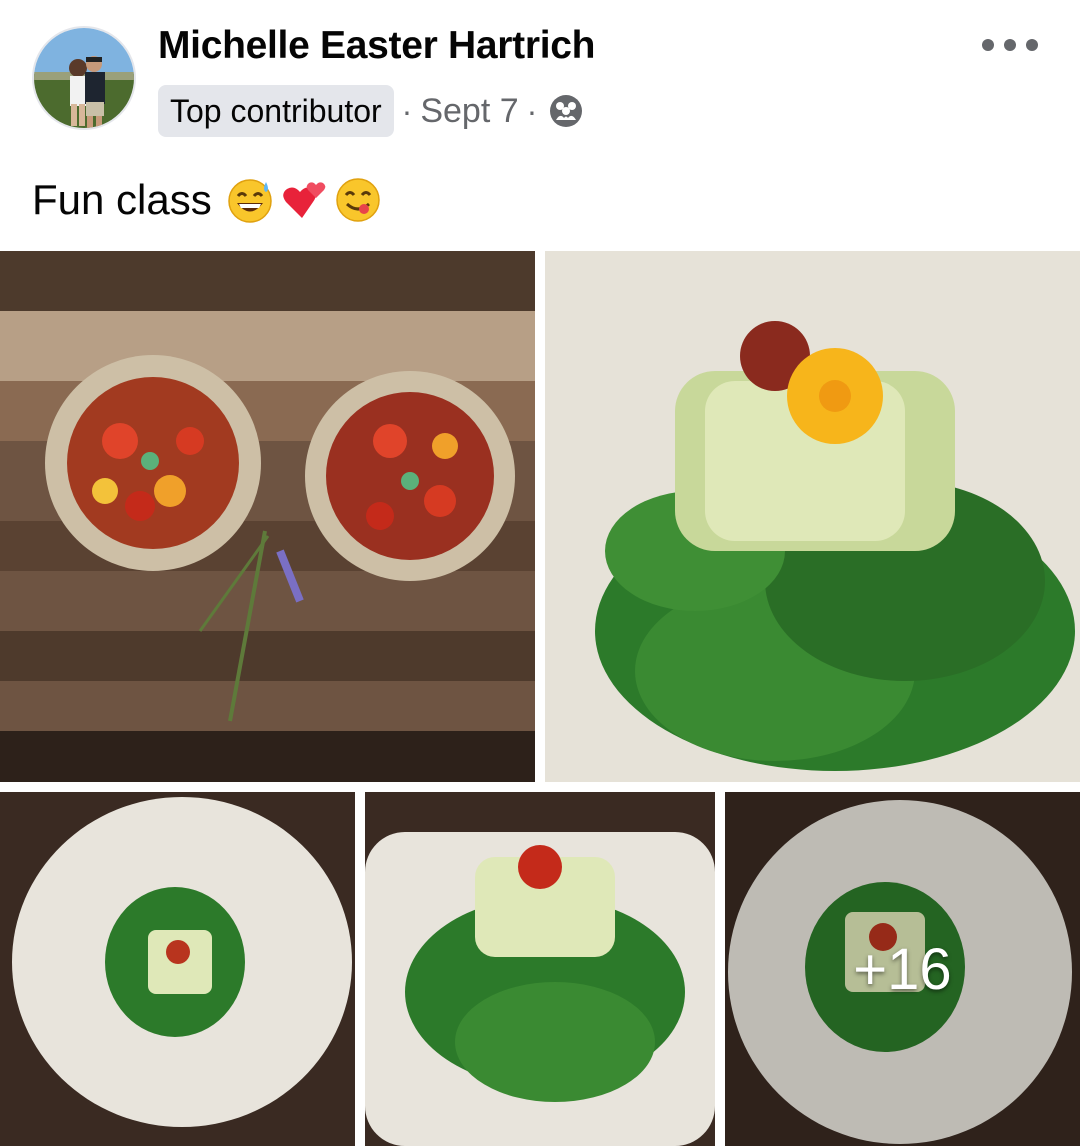 The image size is (1080, 1146). I want to click on two-hearts-emoji, so click(304, 200).